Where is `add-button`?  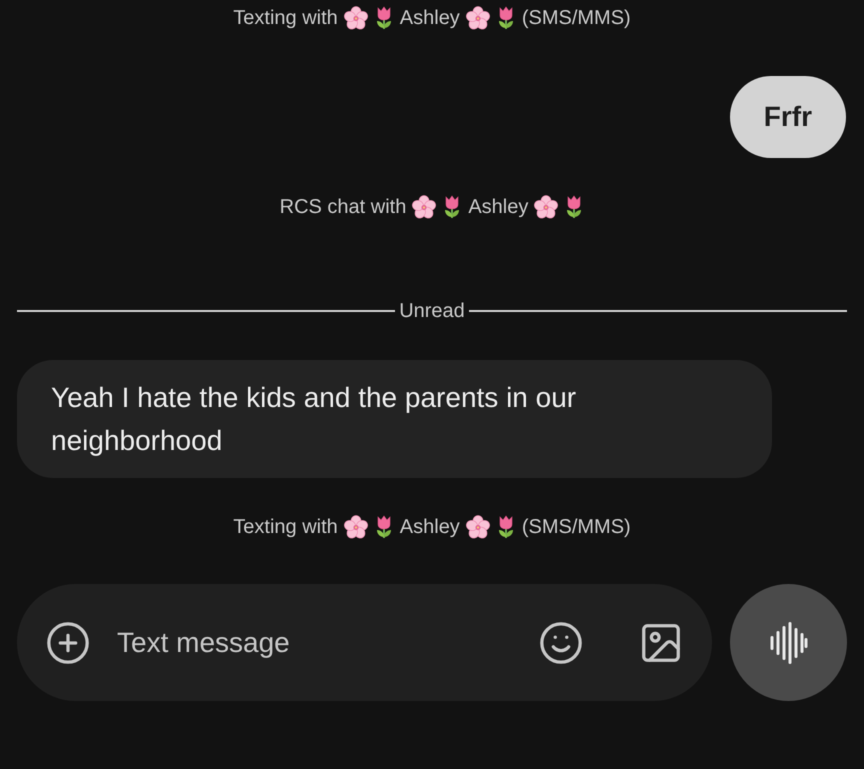
add-button is located at coordinates (68, 643).